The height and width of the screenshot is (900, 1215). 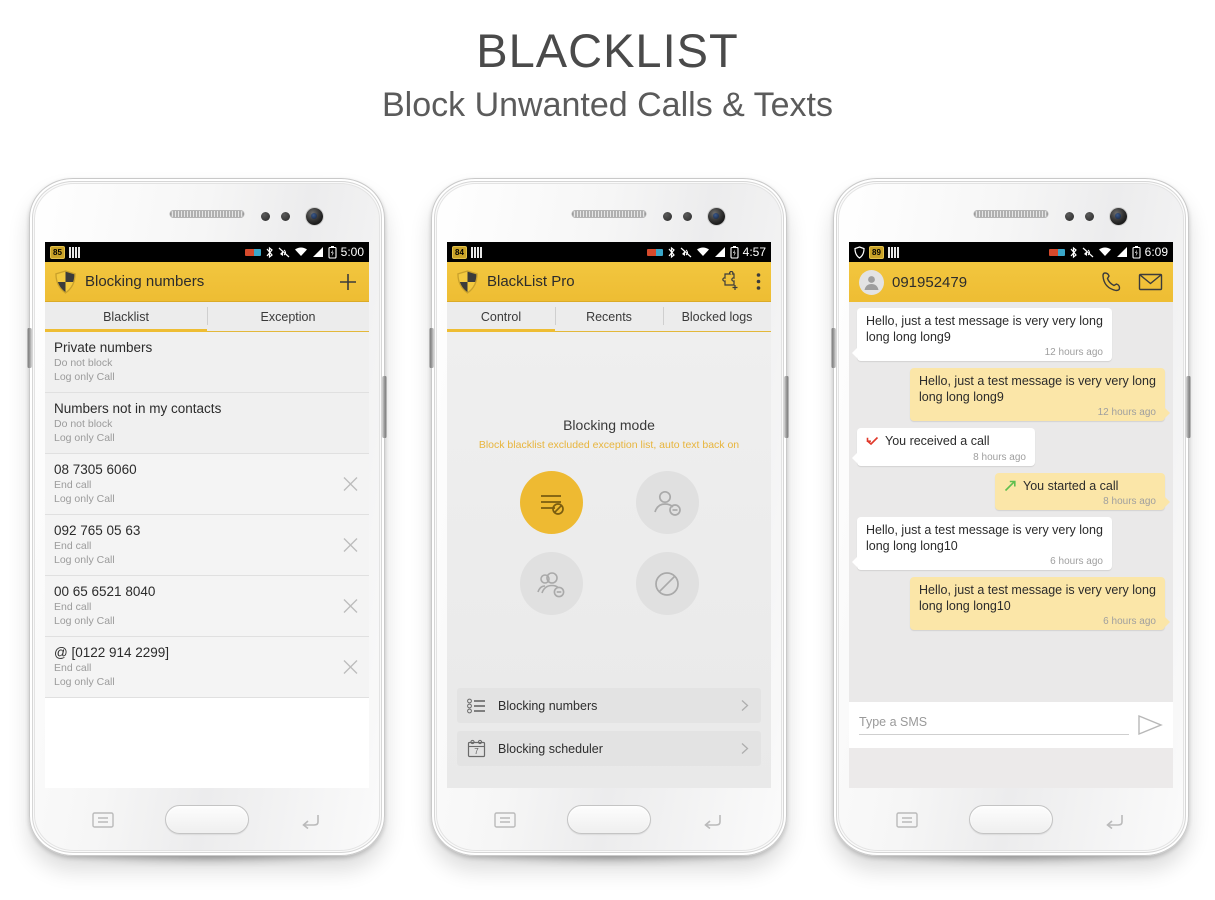 I want to click on overflow-menu-icon, so click(x=758, y=281).